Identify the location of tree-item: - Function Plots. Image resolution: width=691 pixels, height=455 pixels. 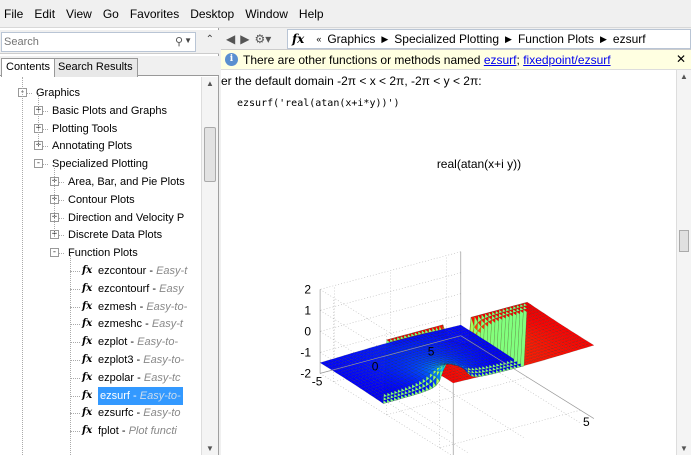
(100, 253).